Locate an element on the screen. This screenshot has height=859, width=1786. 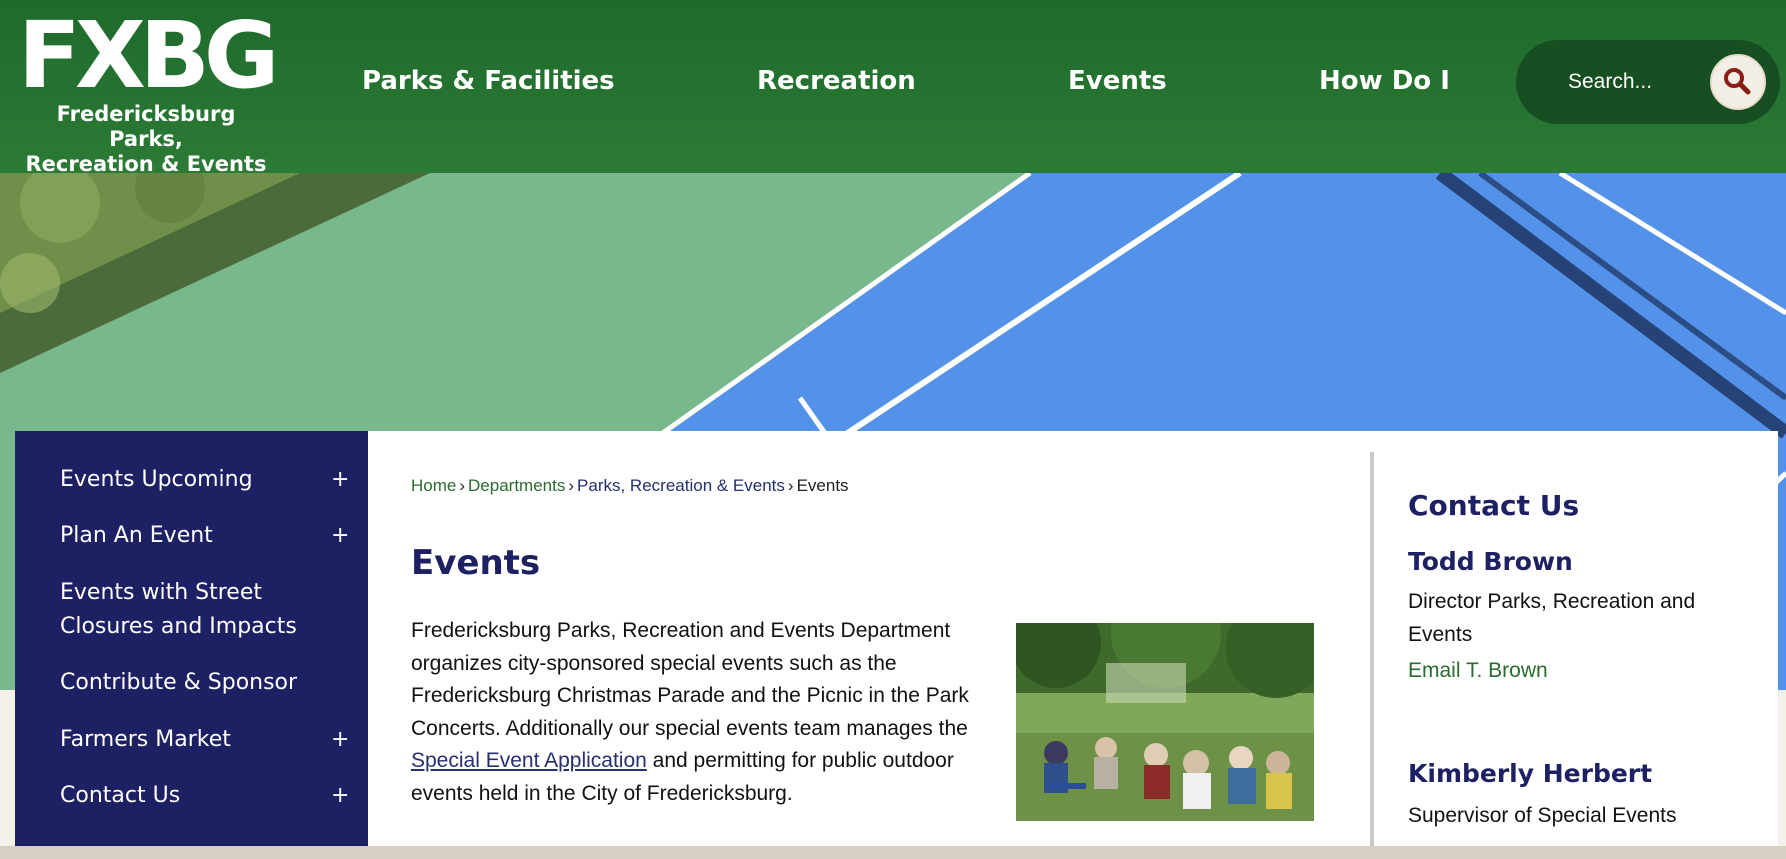
search-icon is located at coordinates (1737, 81).